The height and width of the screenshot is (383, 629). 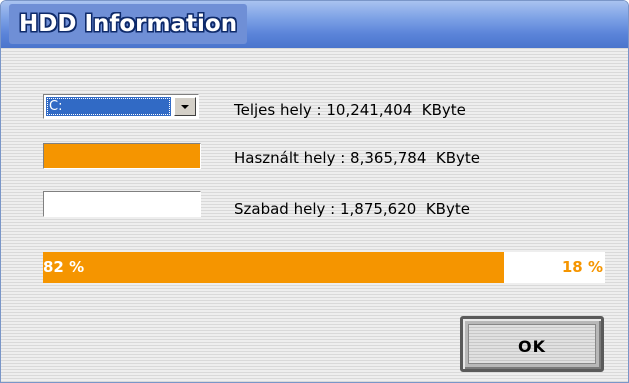 I want to click on title-bar: HDD Information, so click(x=314, y=24).